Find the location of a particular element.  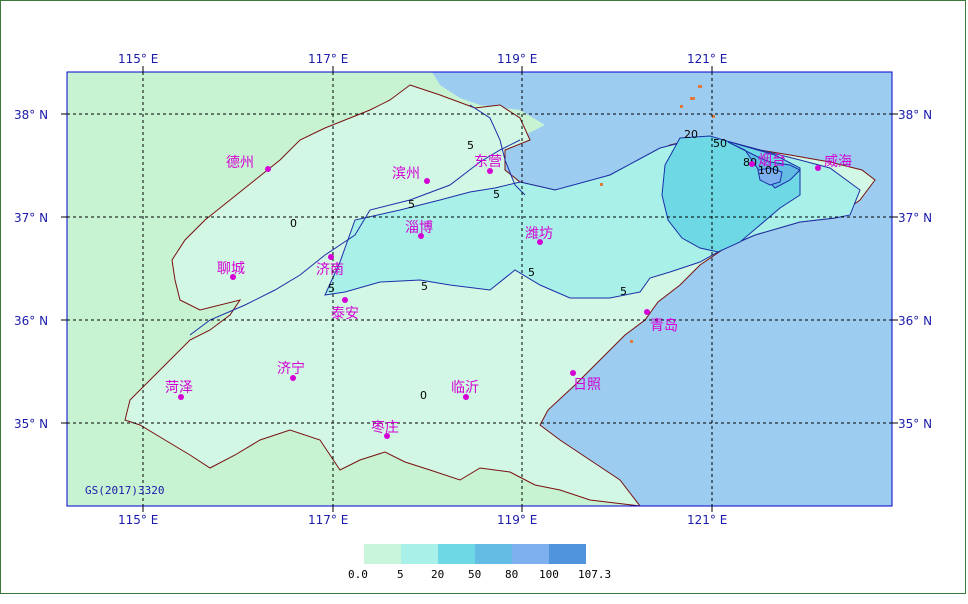

legend-label: 107.3 is located at coordinates (595, 574).